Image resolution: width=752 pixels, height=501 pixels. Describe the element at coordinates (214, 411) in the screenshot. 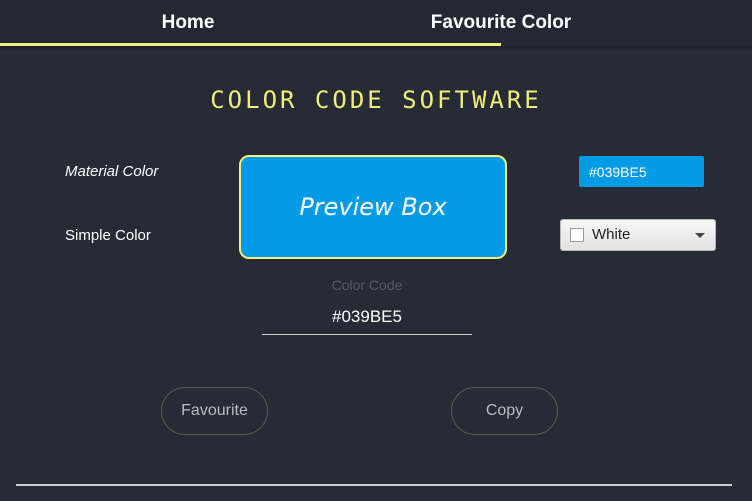

I see `favourite-button: Favourite` at that location.